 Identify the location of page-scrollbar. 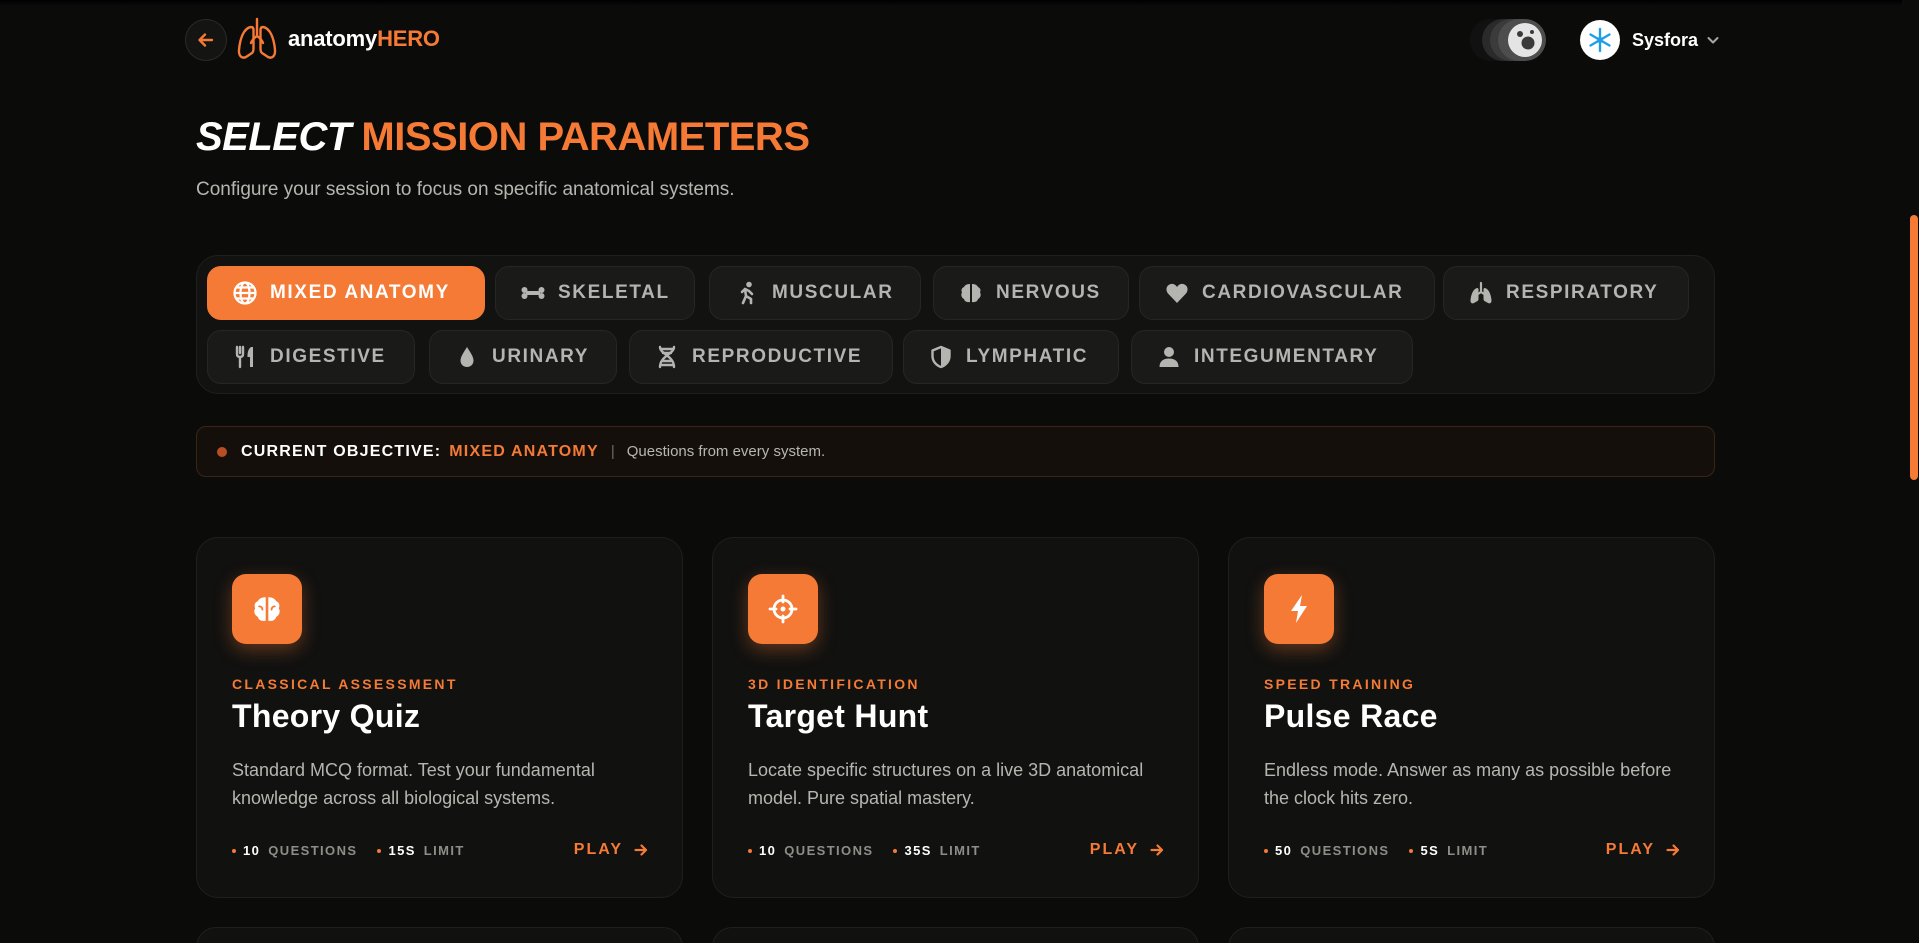
(1910, 471).